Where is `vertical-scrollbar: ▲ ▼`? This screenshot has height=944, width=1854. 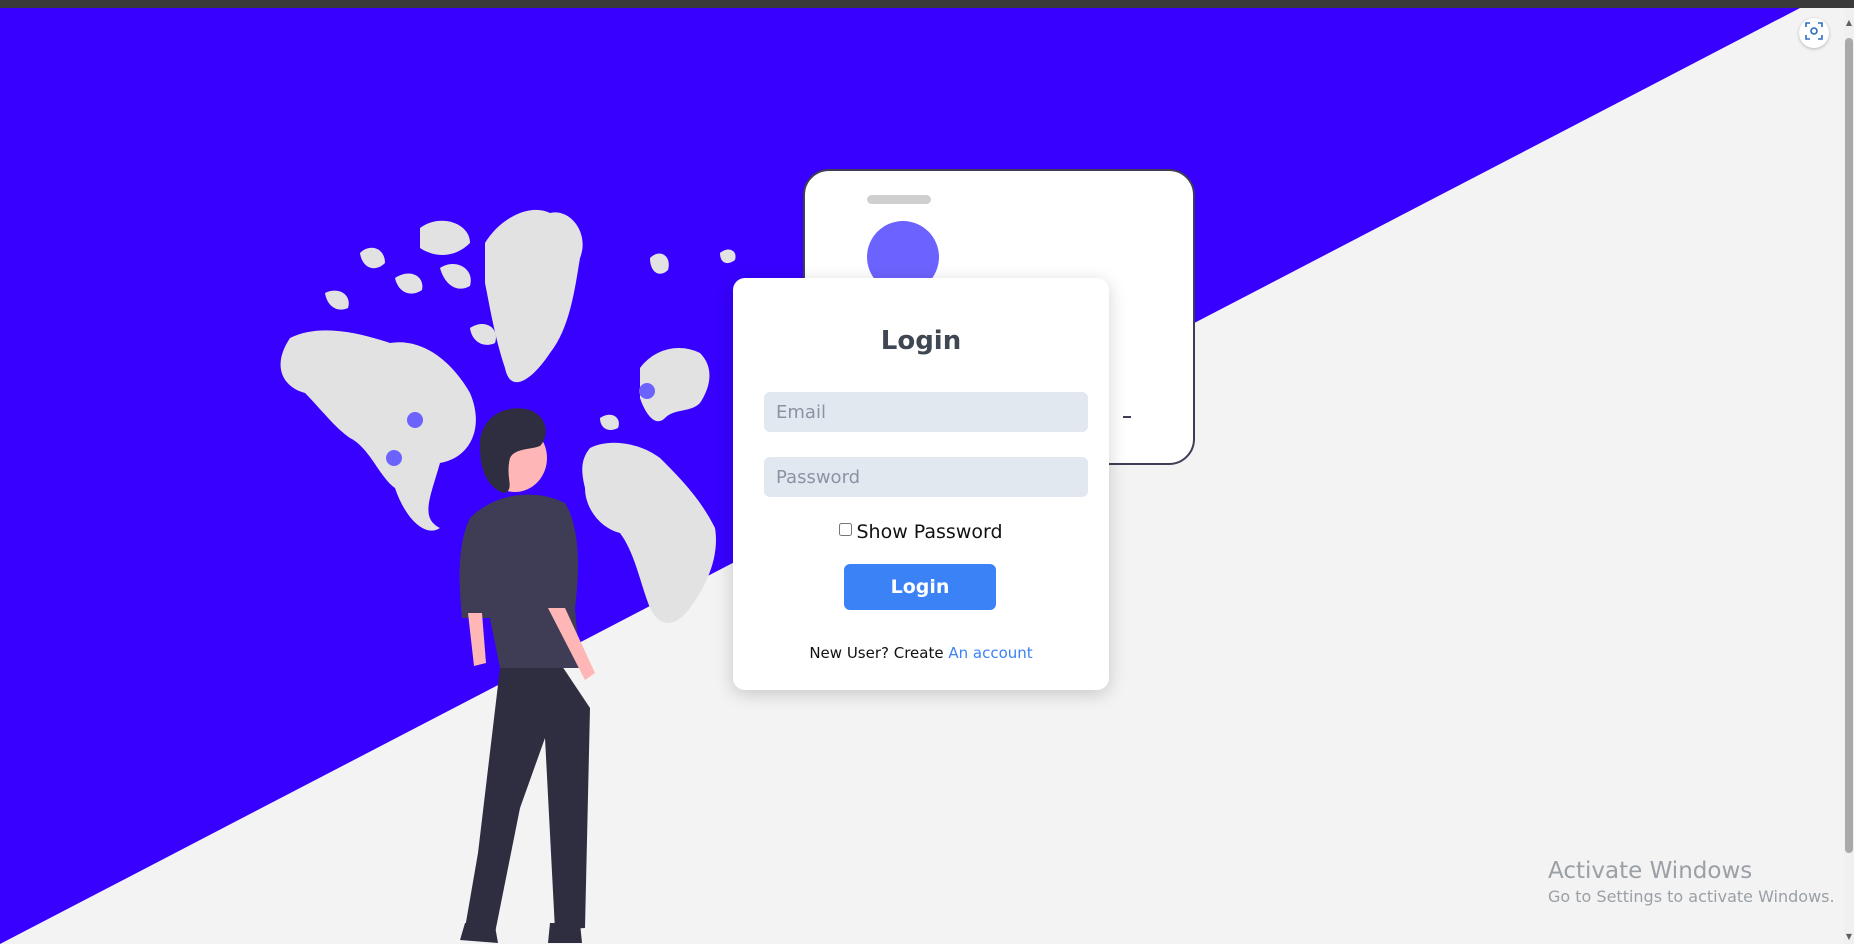
vertical-scrollbar: ▲ ▼ is located at coordinates (1849, 476).